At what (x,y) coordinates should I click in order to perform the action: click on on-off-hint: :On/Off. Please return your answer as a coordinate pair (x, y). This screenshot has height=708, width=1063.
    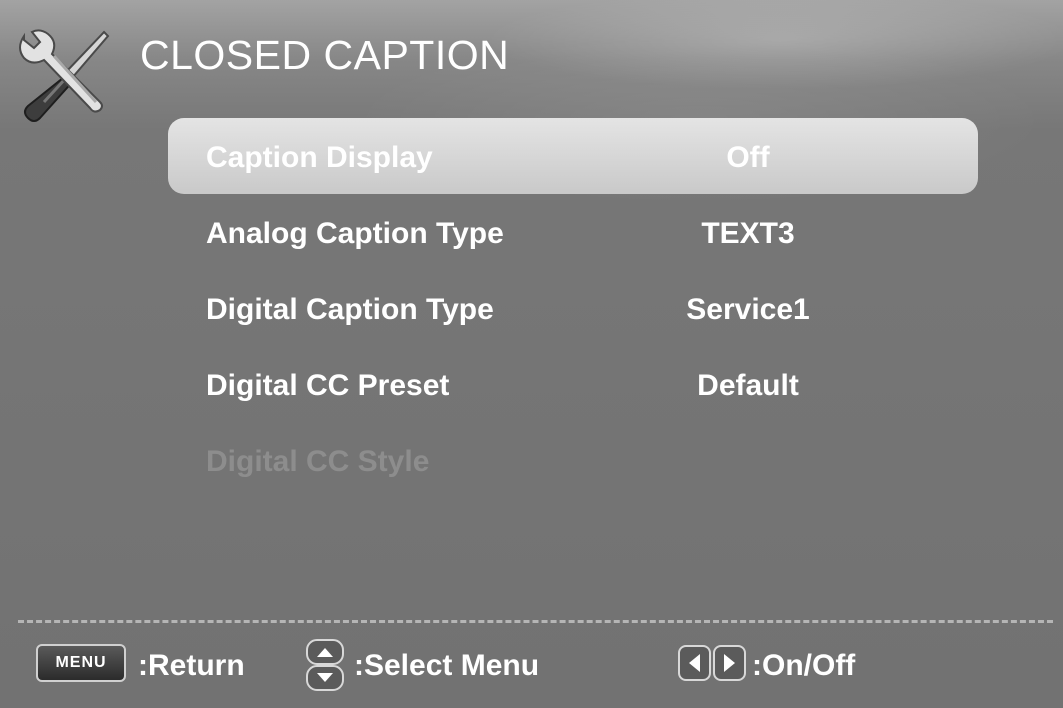
    Looking at the image, I should click on (804, 665).